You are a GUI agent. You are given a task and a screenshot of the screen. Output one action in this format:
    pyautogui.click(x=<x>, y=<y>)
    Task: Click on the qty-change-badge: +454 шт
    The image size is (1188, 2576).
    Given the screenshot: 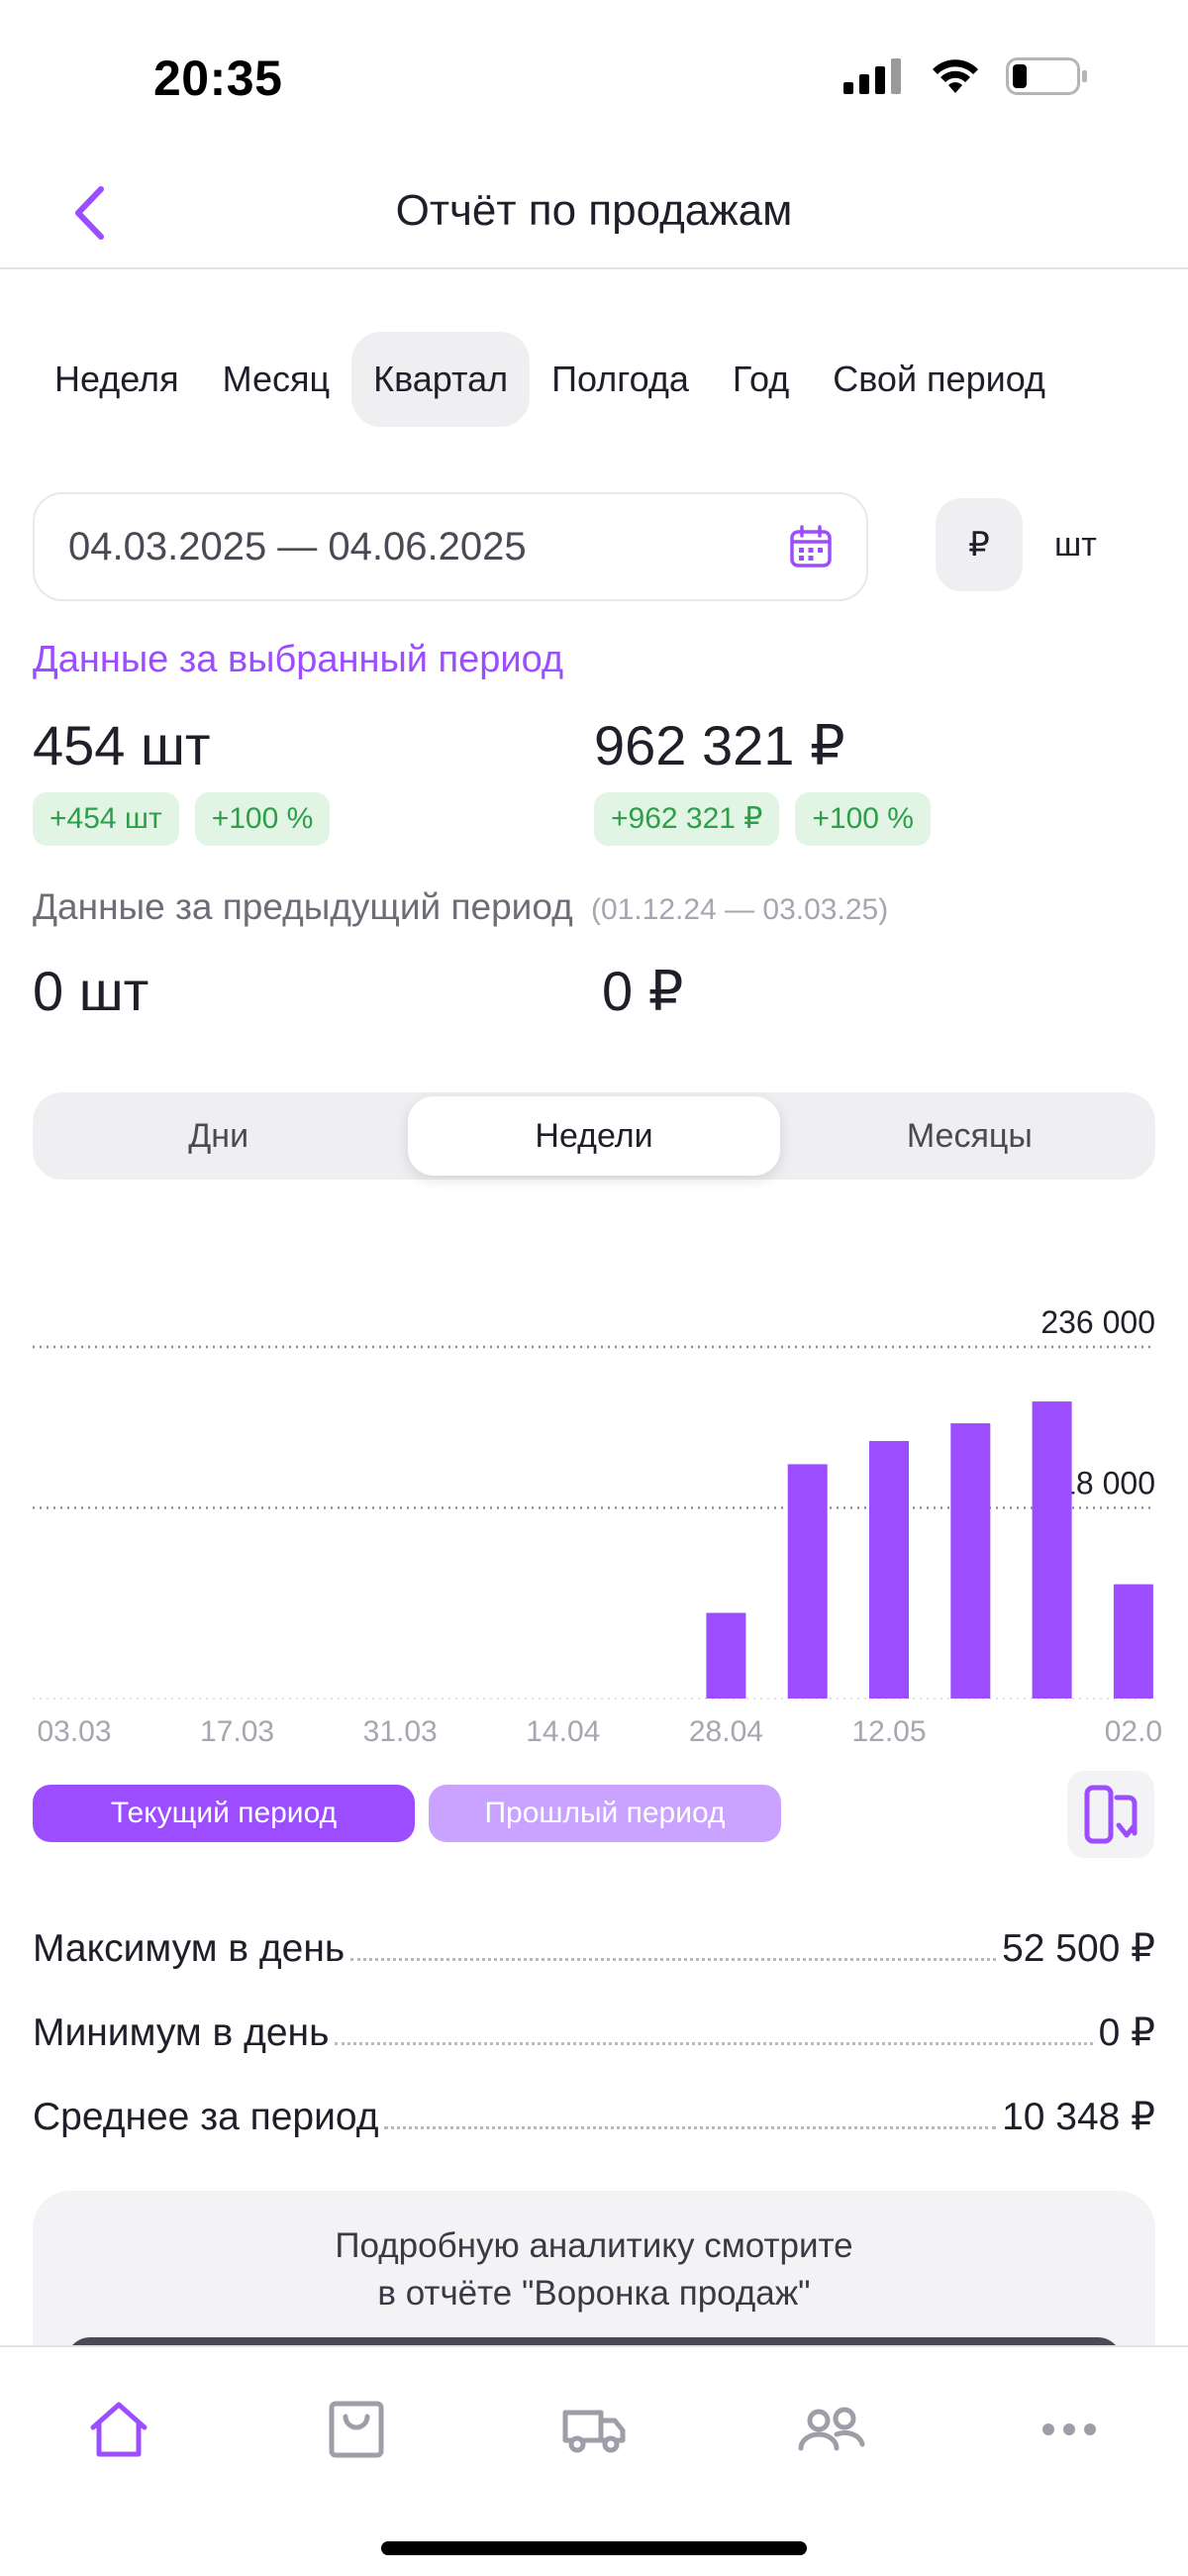 What is the action you would take?
    pyautogui.click(x=106, y=819)
    